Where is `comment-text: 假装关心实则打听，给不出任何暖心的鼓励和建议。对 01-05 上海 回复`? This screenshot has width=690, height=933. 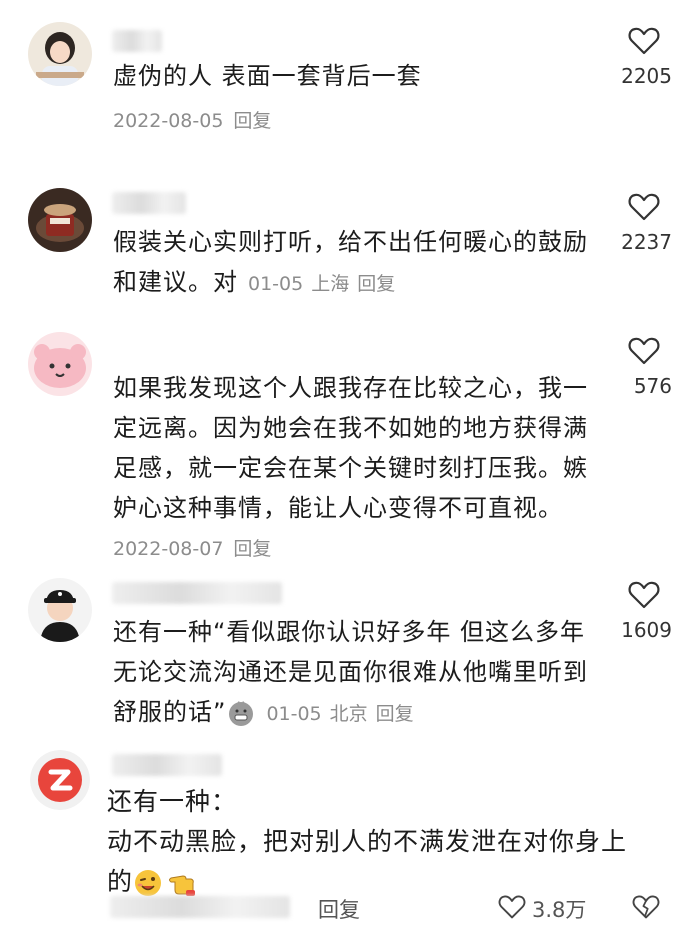
comment-text: 假装关心实则打听，给不出任何暖心的鼓励和建议。对 01-05 上海 回复 is located at coordinates (358, 263).